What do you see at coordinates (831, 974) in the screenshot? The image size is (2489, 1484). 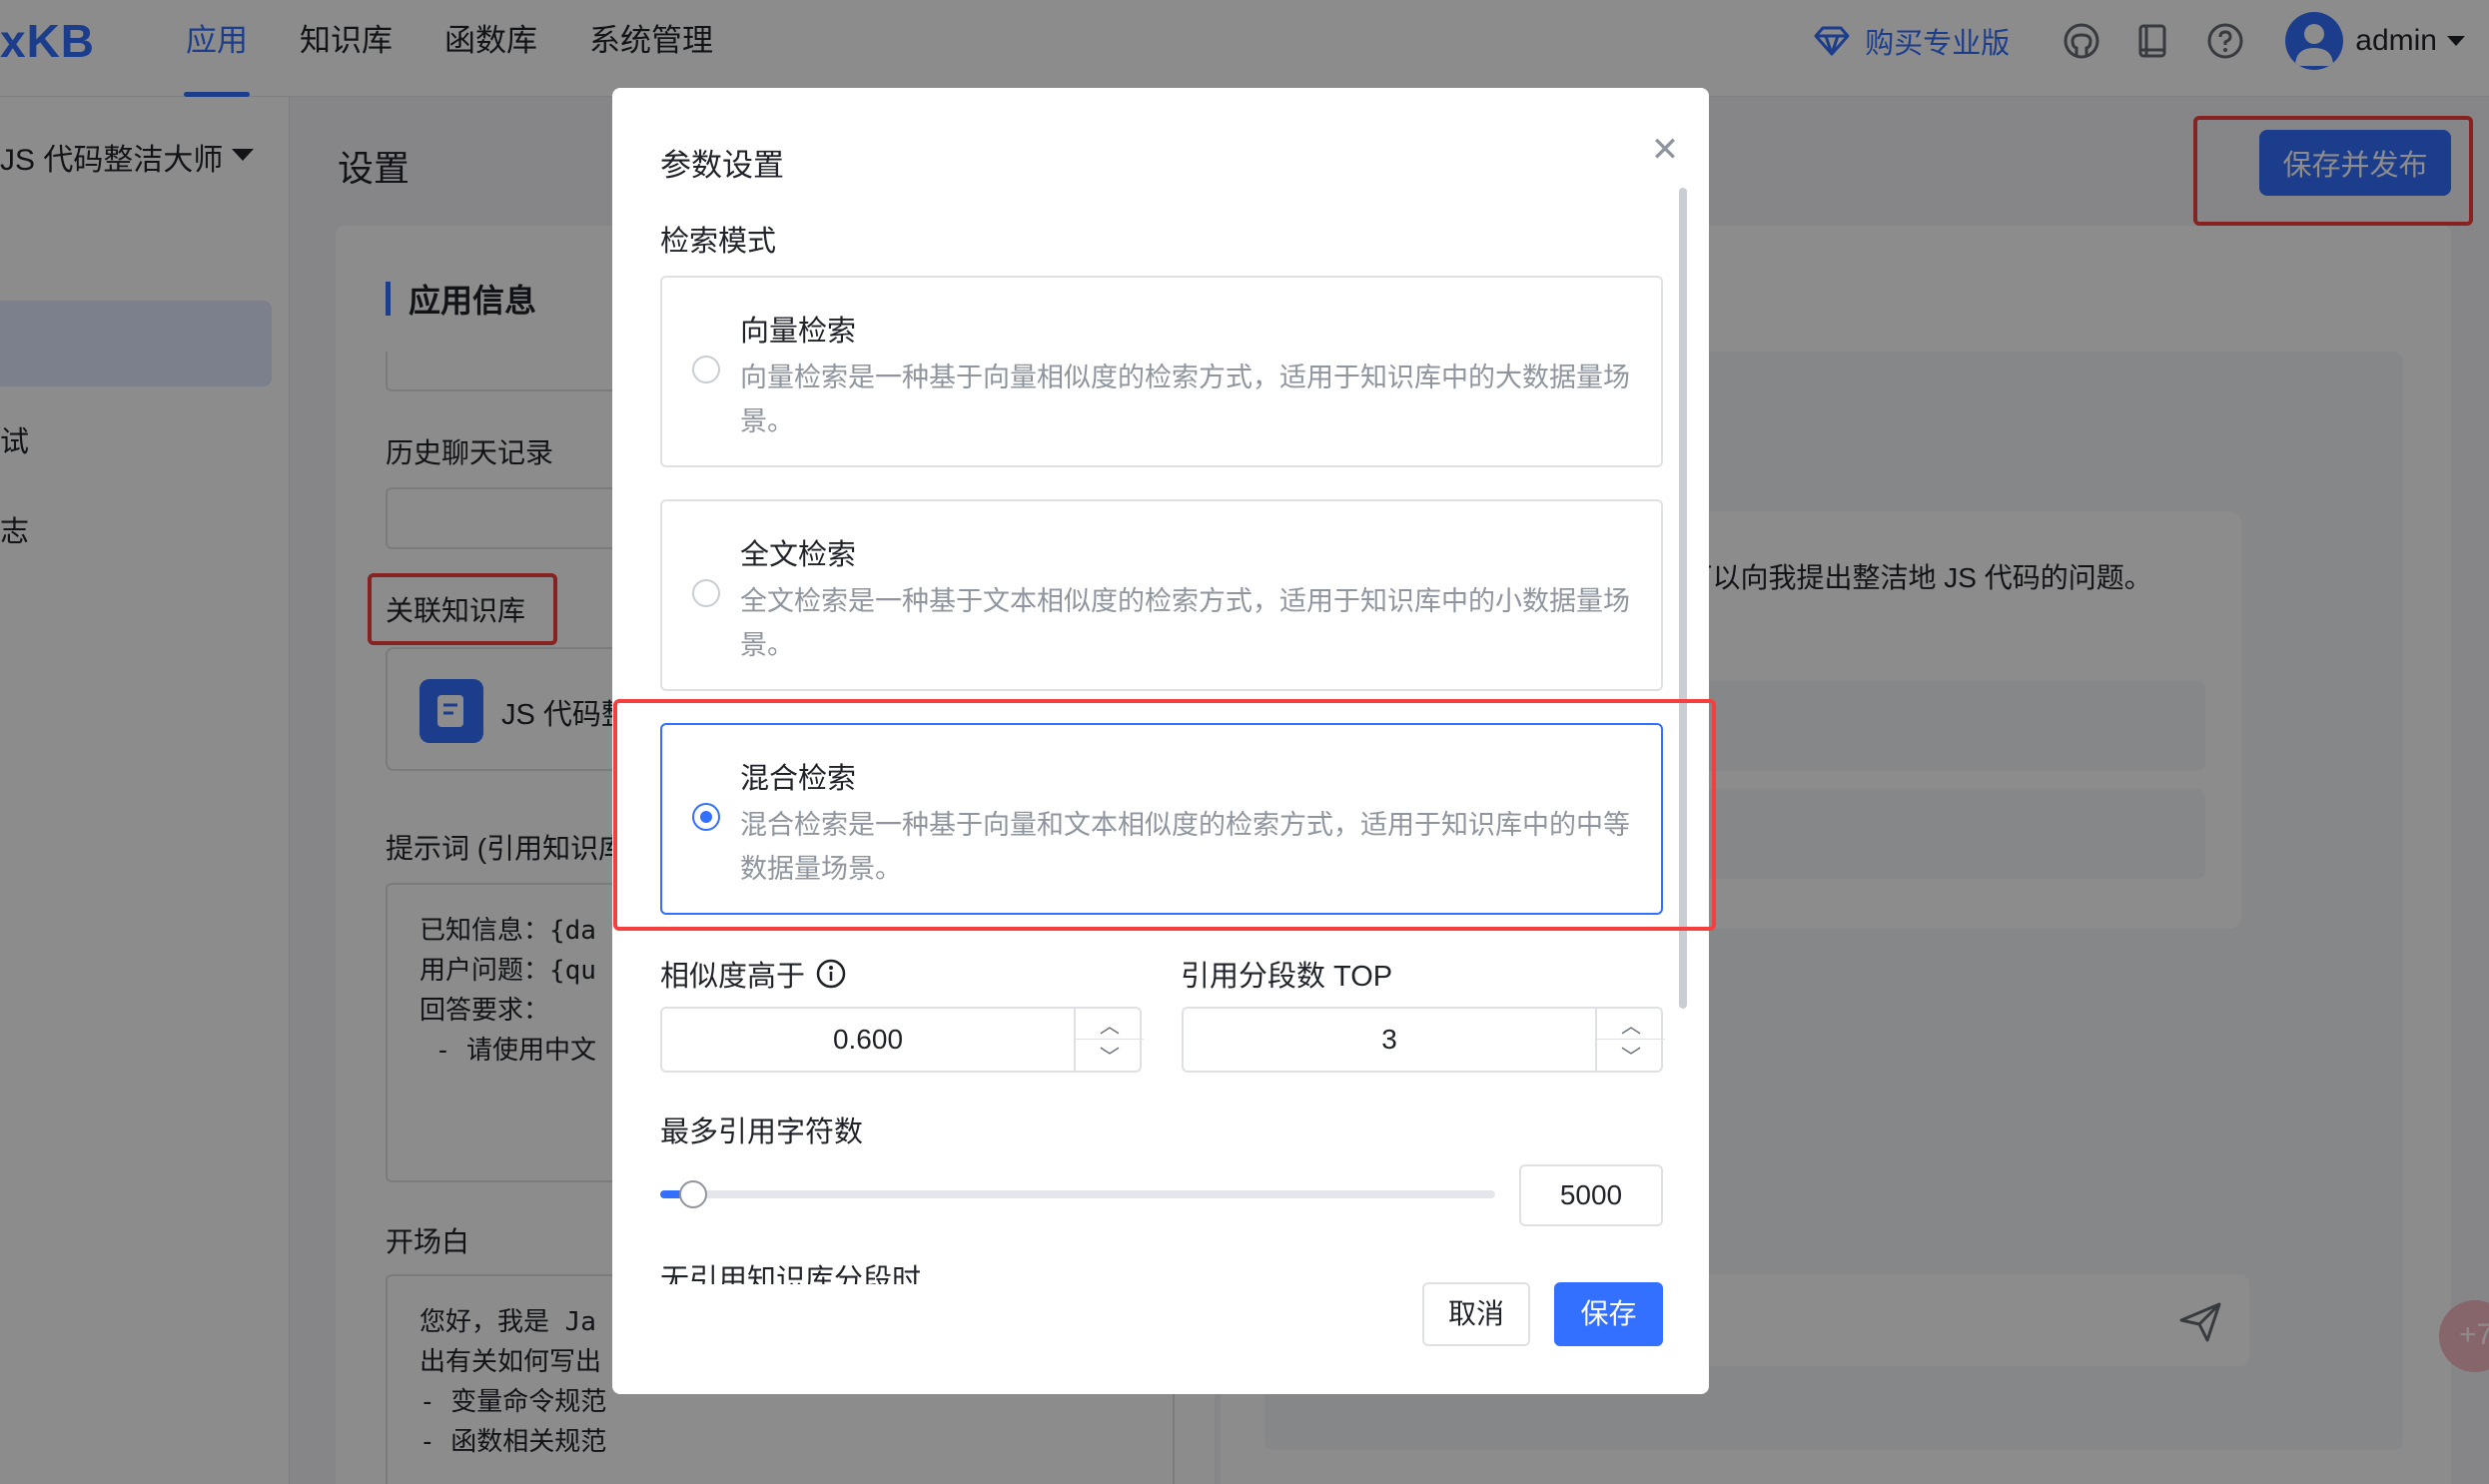 I see `info-icon` at bounding box center [831, 974].